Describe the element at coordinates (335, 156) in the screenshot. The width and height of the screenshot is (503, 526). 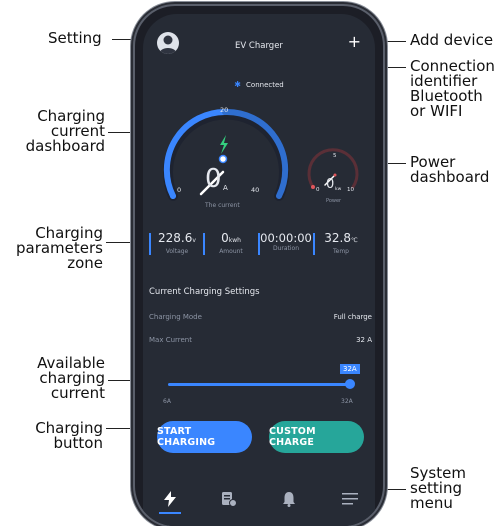
I see `power-tick-mid: 5` at that location.